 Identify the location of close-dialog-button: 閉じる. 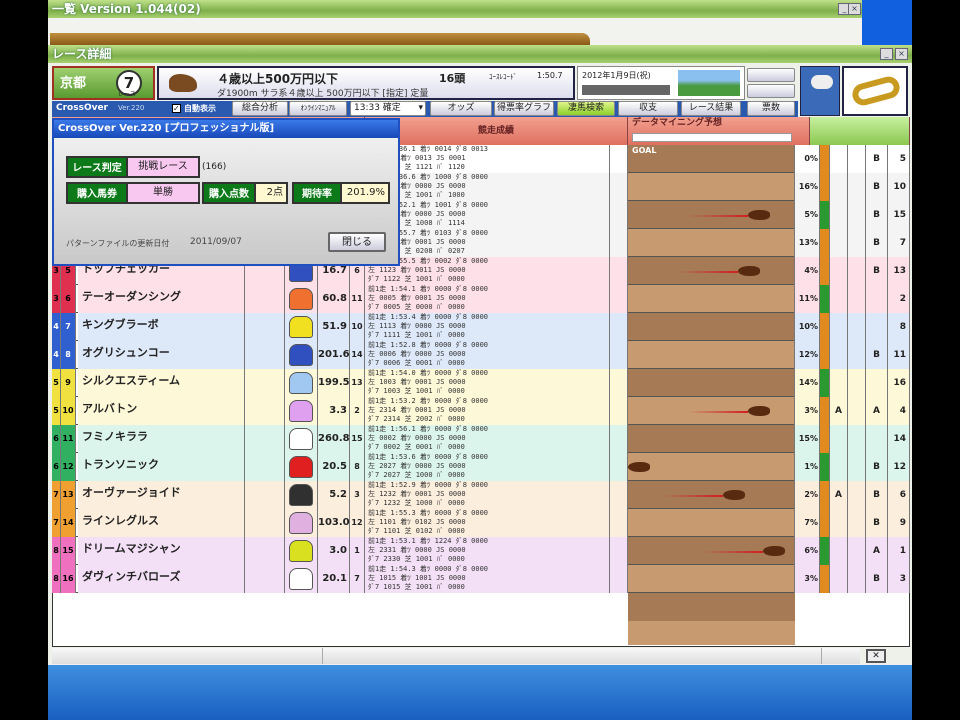
(357, 242).